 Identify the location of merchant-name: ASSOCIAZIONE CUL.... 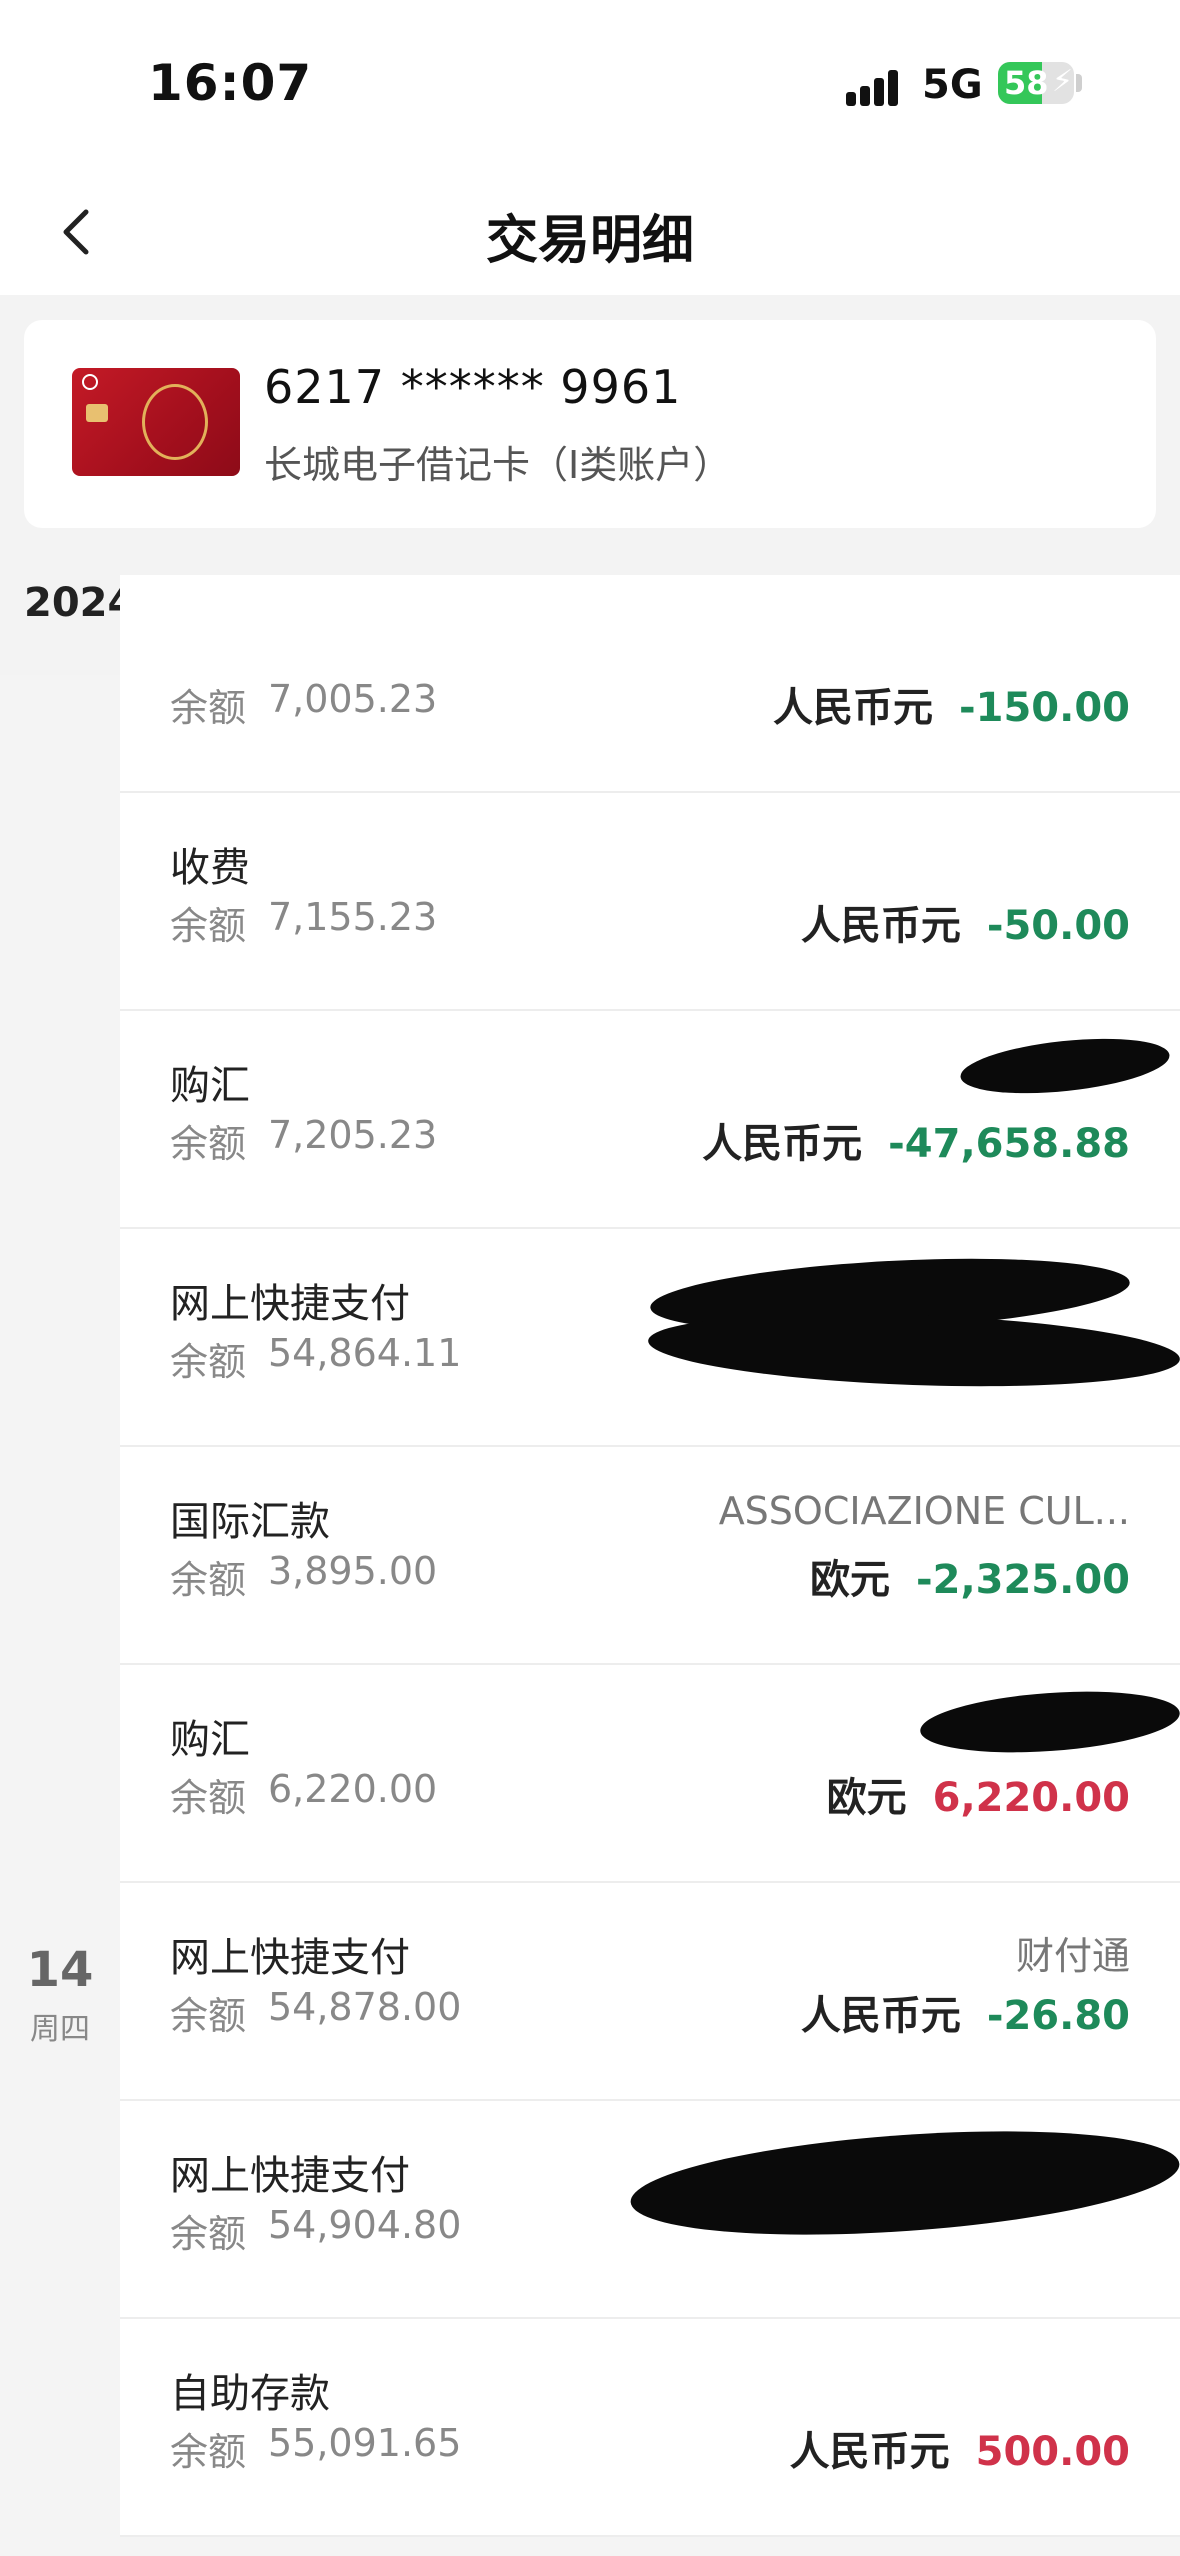
(924, 1511).